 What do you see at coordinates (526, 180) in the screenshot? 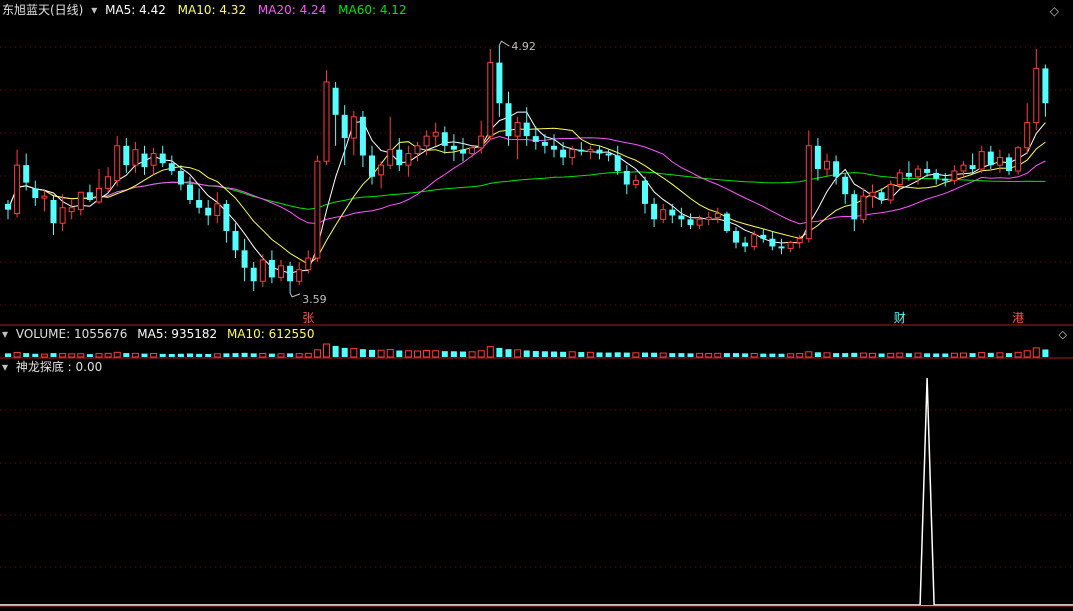
I see `ma20-polyline` at bounding box center [526, 180].